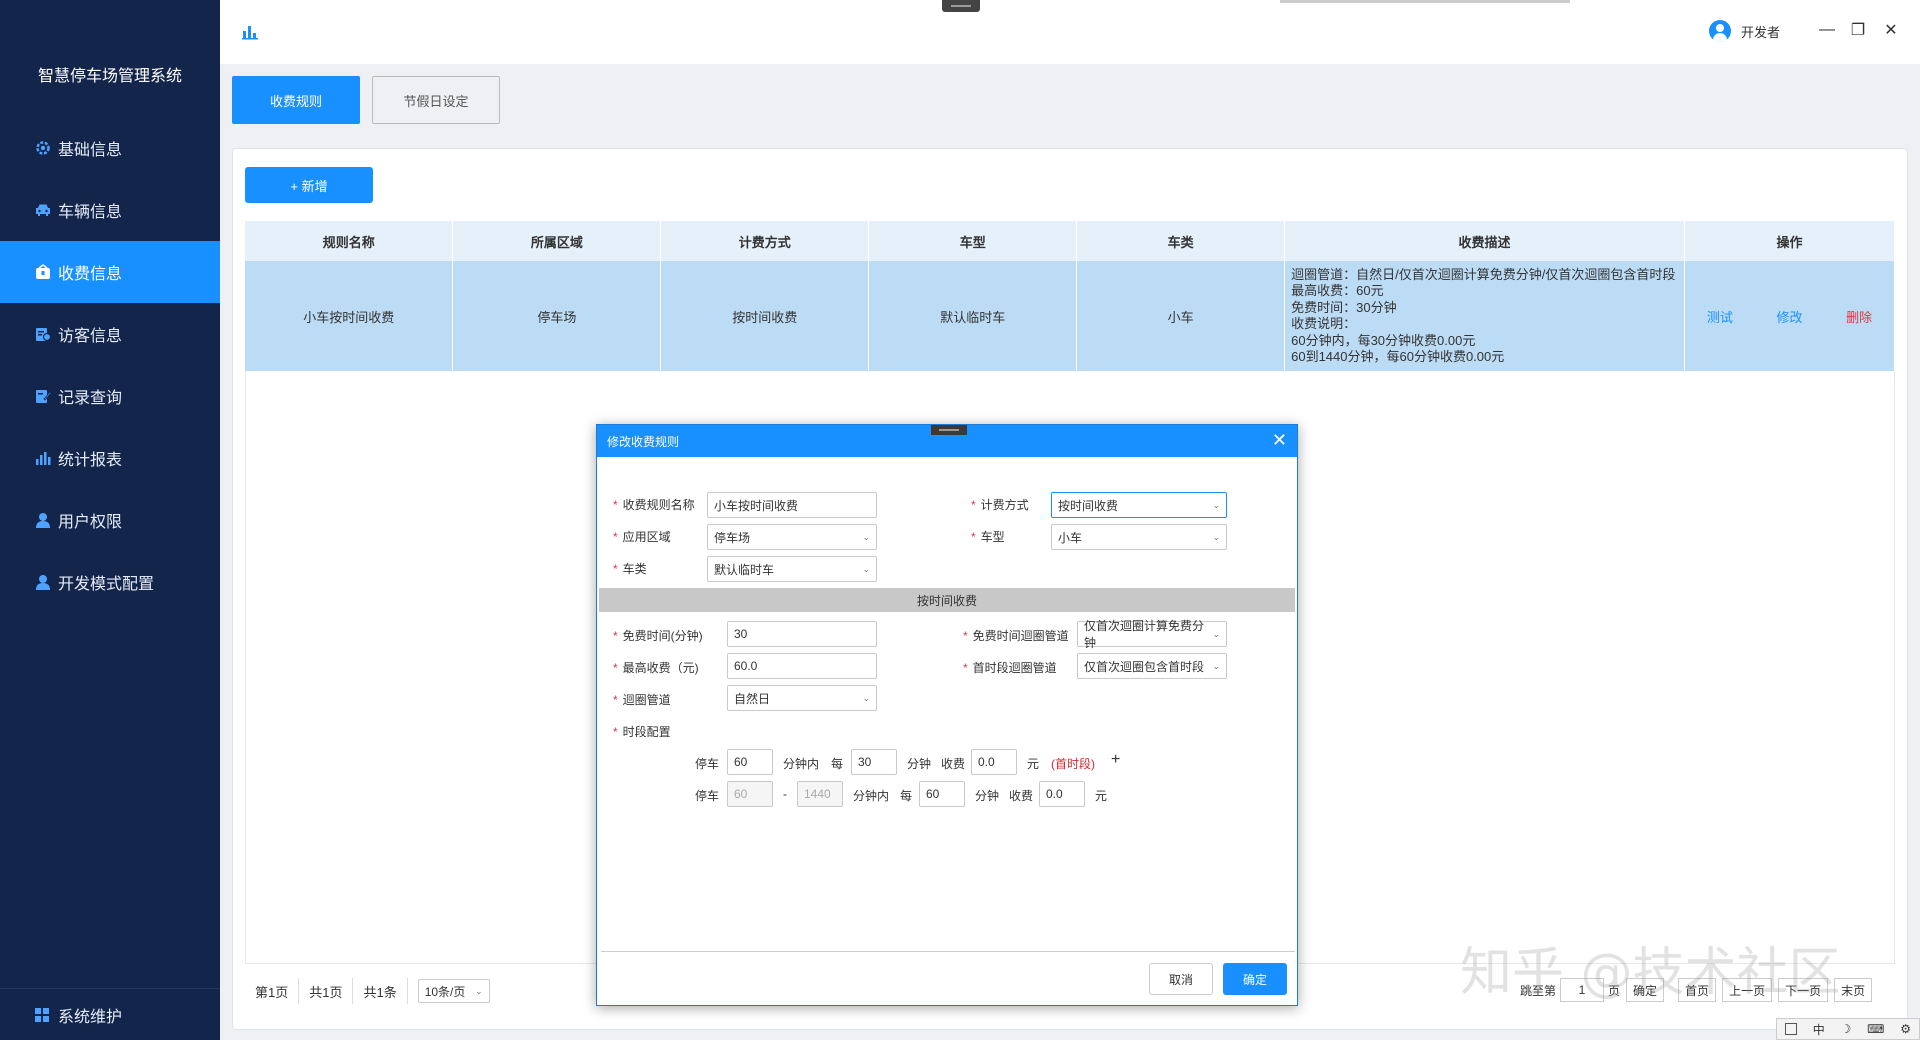 The height and width of the screenshot is (1040, 1920). What do you see at coordinates (43, 334) in the screenshot?
I see `visitor-icon` at bounding box center [43, 334].